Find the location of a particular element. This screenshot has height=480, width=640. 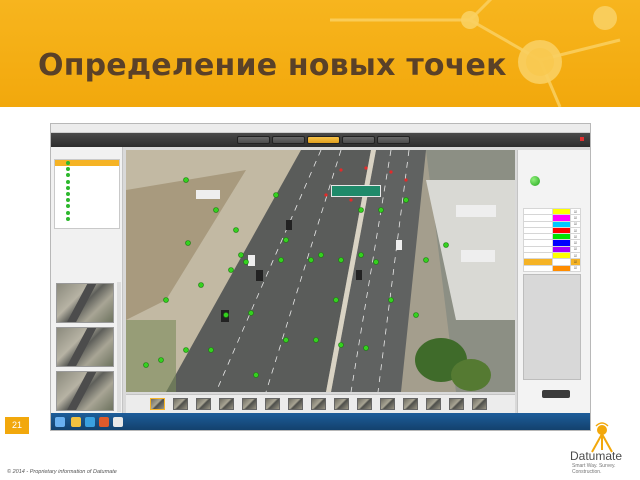

start-icon is located at coordinates (60, 422).